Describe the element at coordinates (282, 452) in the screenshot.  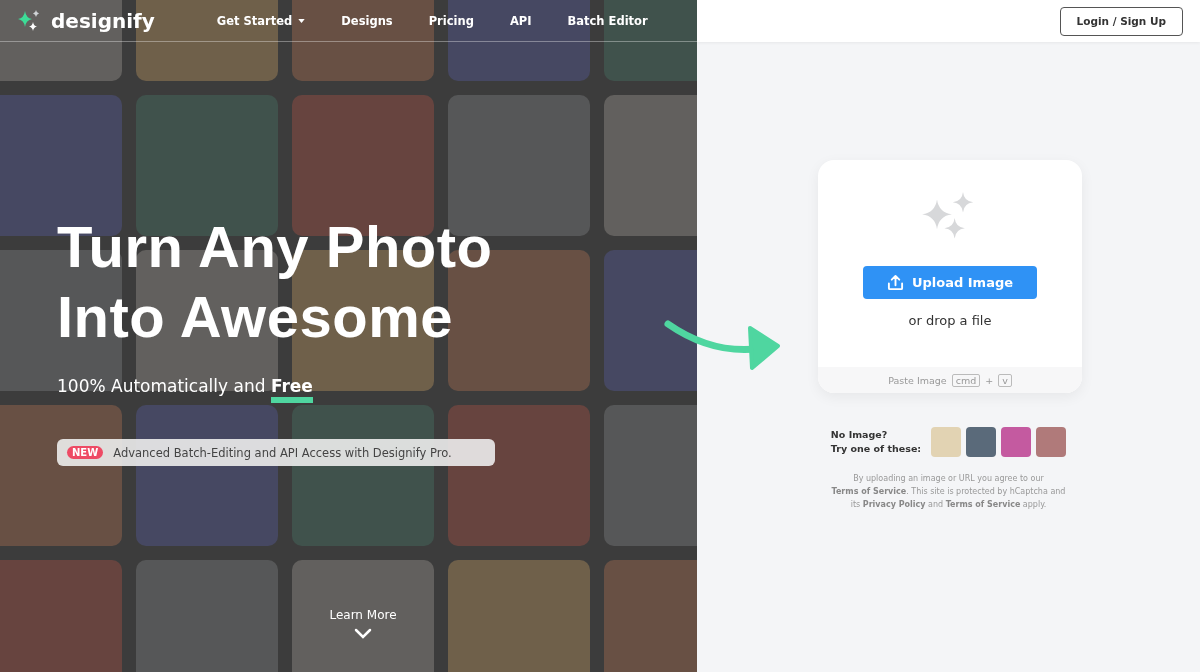
I see `promo-text: Advanced Batch-Editing and API Access with Designify Pro.` at that location.